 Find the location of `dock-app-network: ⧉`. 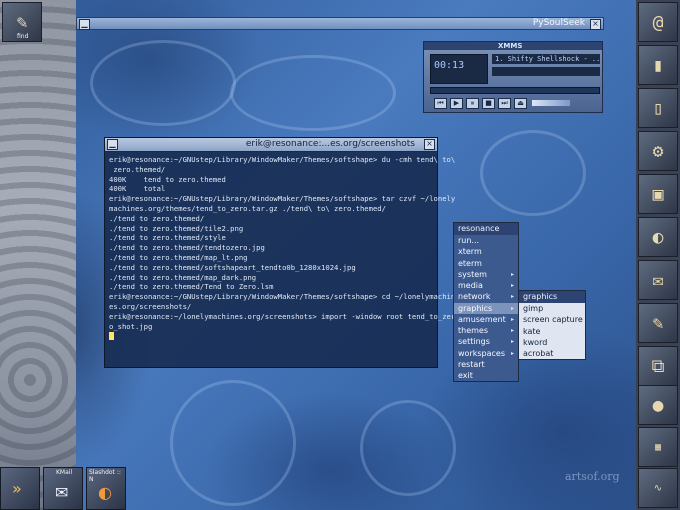

dock-app-network: ⧉ is located at coordinates (658, 366).